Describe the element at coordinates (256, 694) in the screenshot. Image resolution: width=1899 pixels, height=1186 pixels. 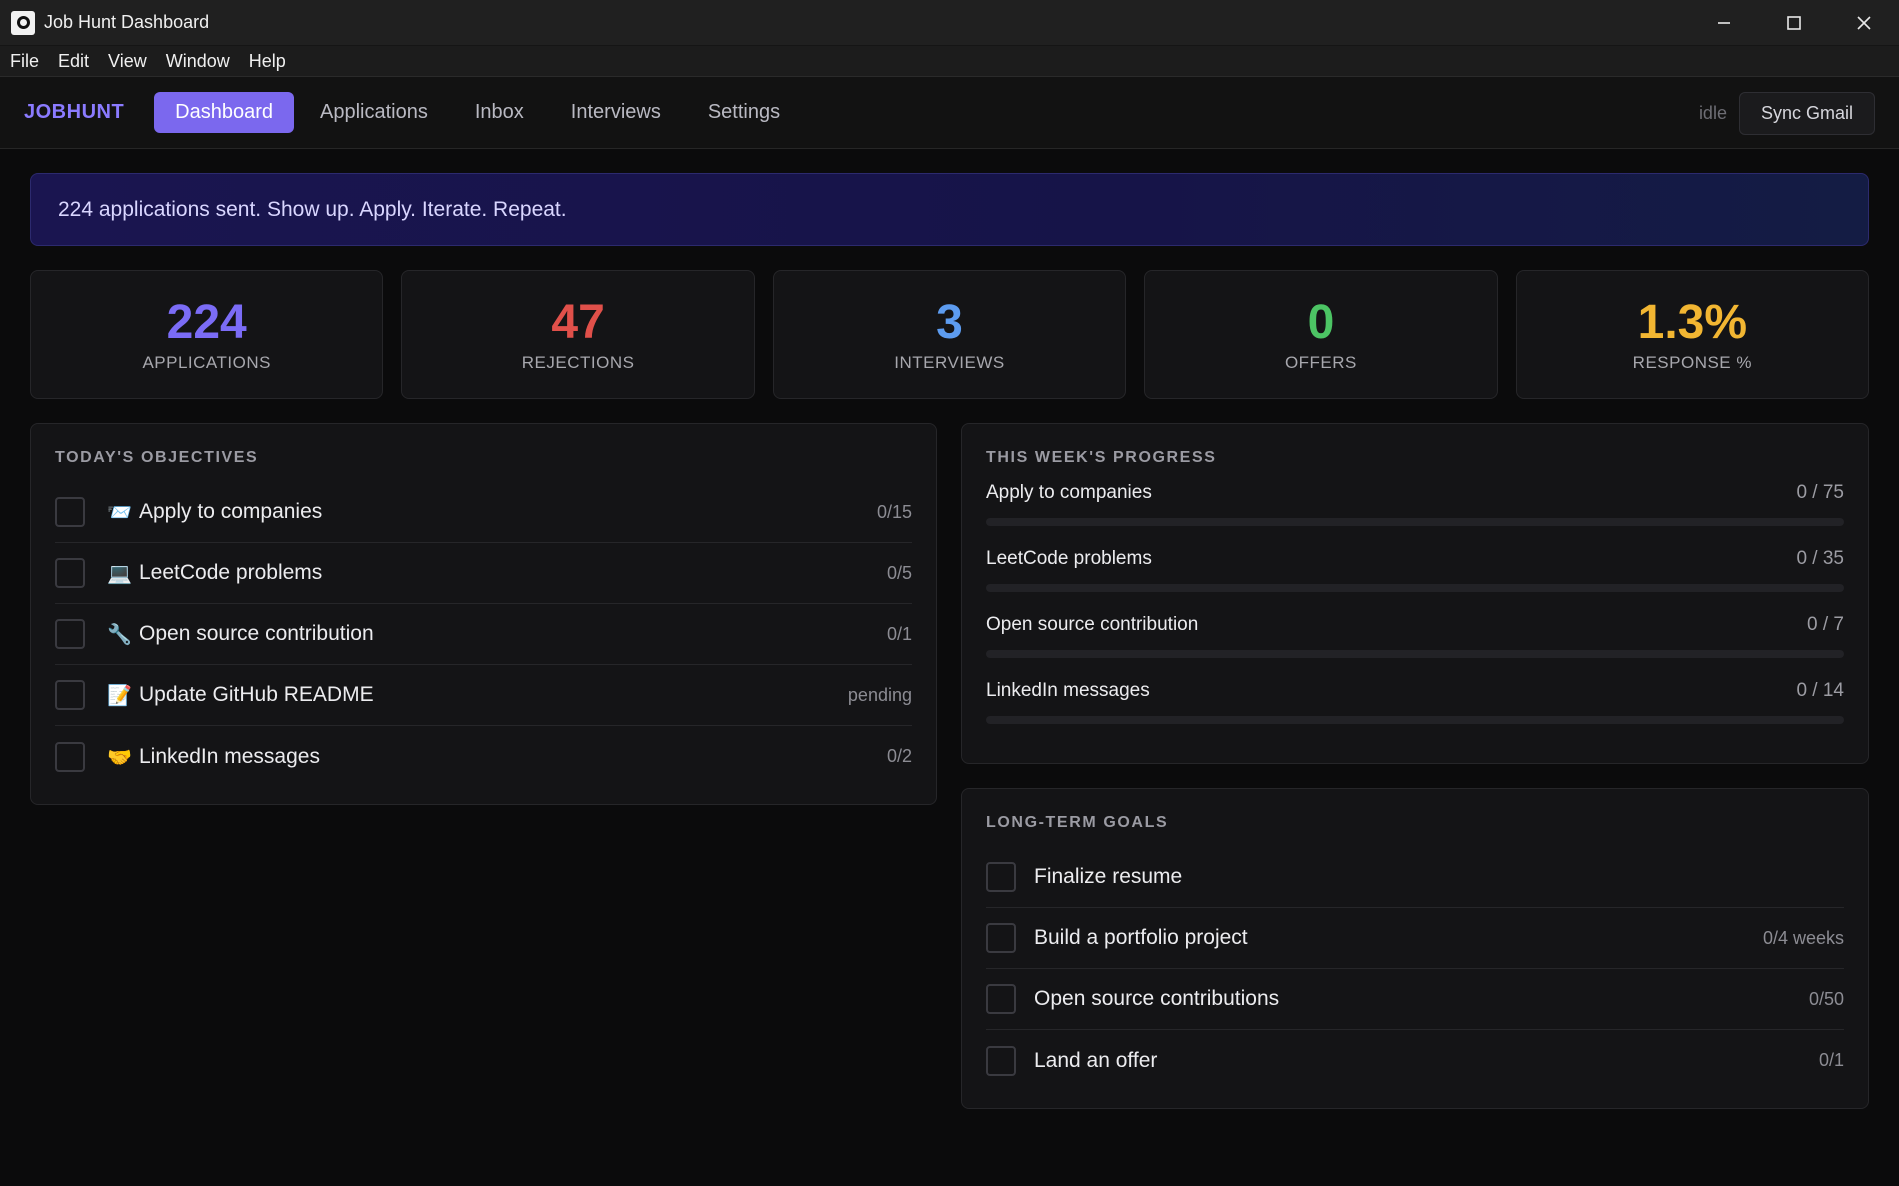
I see `objective-label: Update GitHub README` at that location.